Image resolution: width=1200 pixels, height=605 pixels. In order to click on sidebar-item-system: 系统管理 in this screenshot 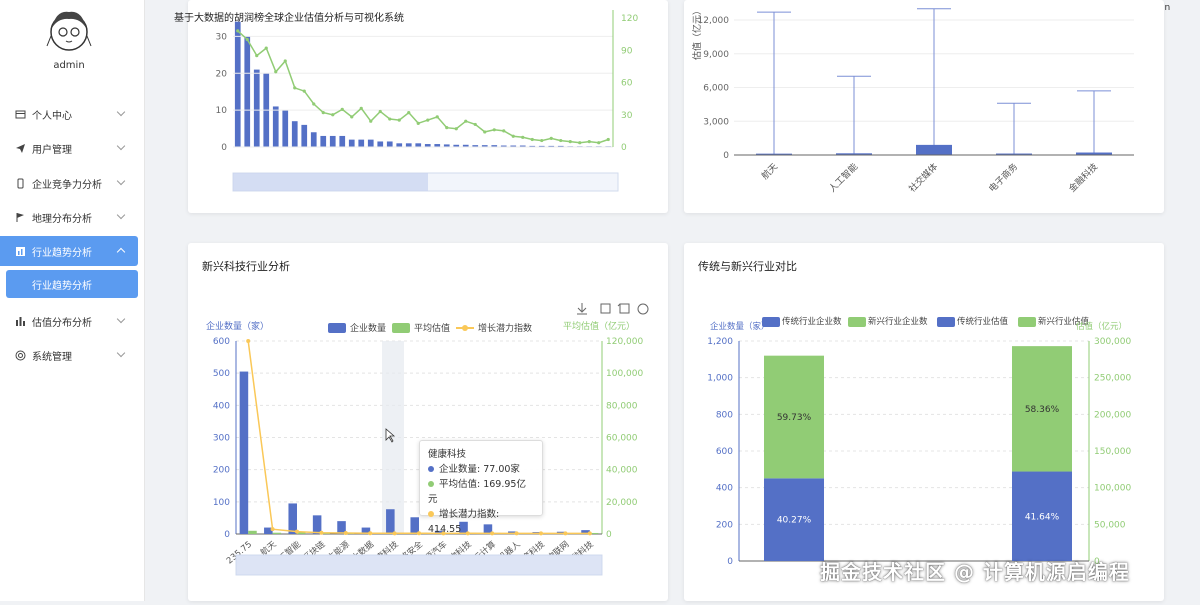, I will do `click(69, 355)`.